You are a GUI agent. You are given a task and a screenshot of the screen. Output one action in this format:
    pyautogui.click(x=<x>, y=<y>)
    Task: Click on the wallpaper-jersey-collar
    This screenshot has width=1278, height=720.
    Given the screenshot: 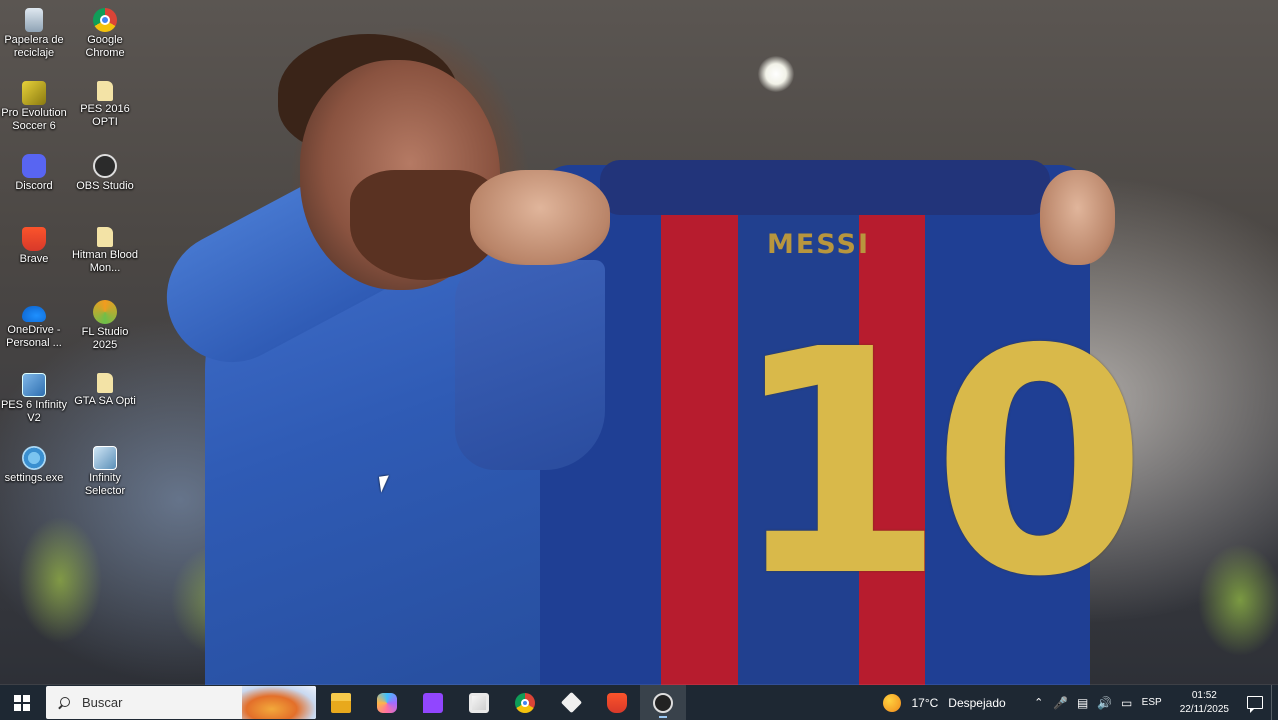 What is the action you would take?
    pyautogui.click(x=825, y=187)
    